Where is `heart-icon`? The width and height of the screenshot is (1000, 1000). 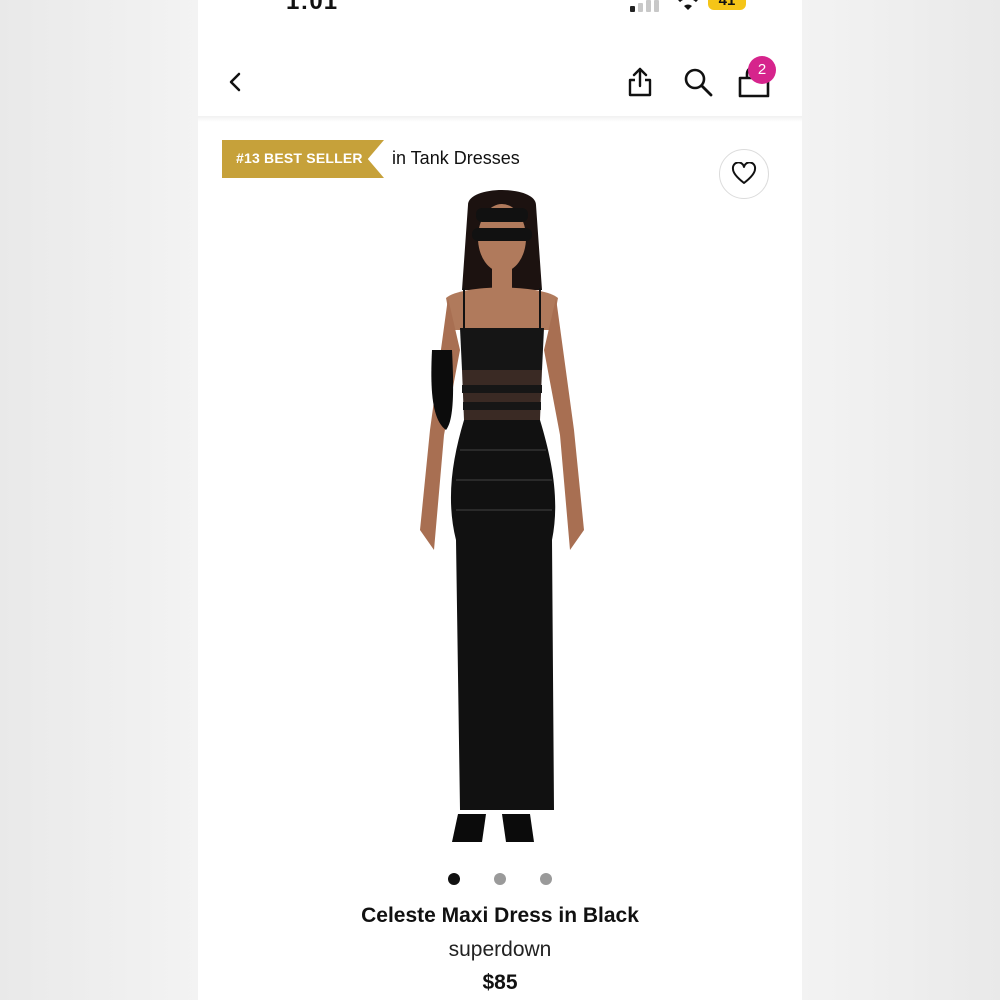
heart-icon is located at coordinates (744, 173).